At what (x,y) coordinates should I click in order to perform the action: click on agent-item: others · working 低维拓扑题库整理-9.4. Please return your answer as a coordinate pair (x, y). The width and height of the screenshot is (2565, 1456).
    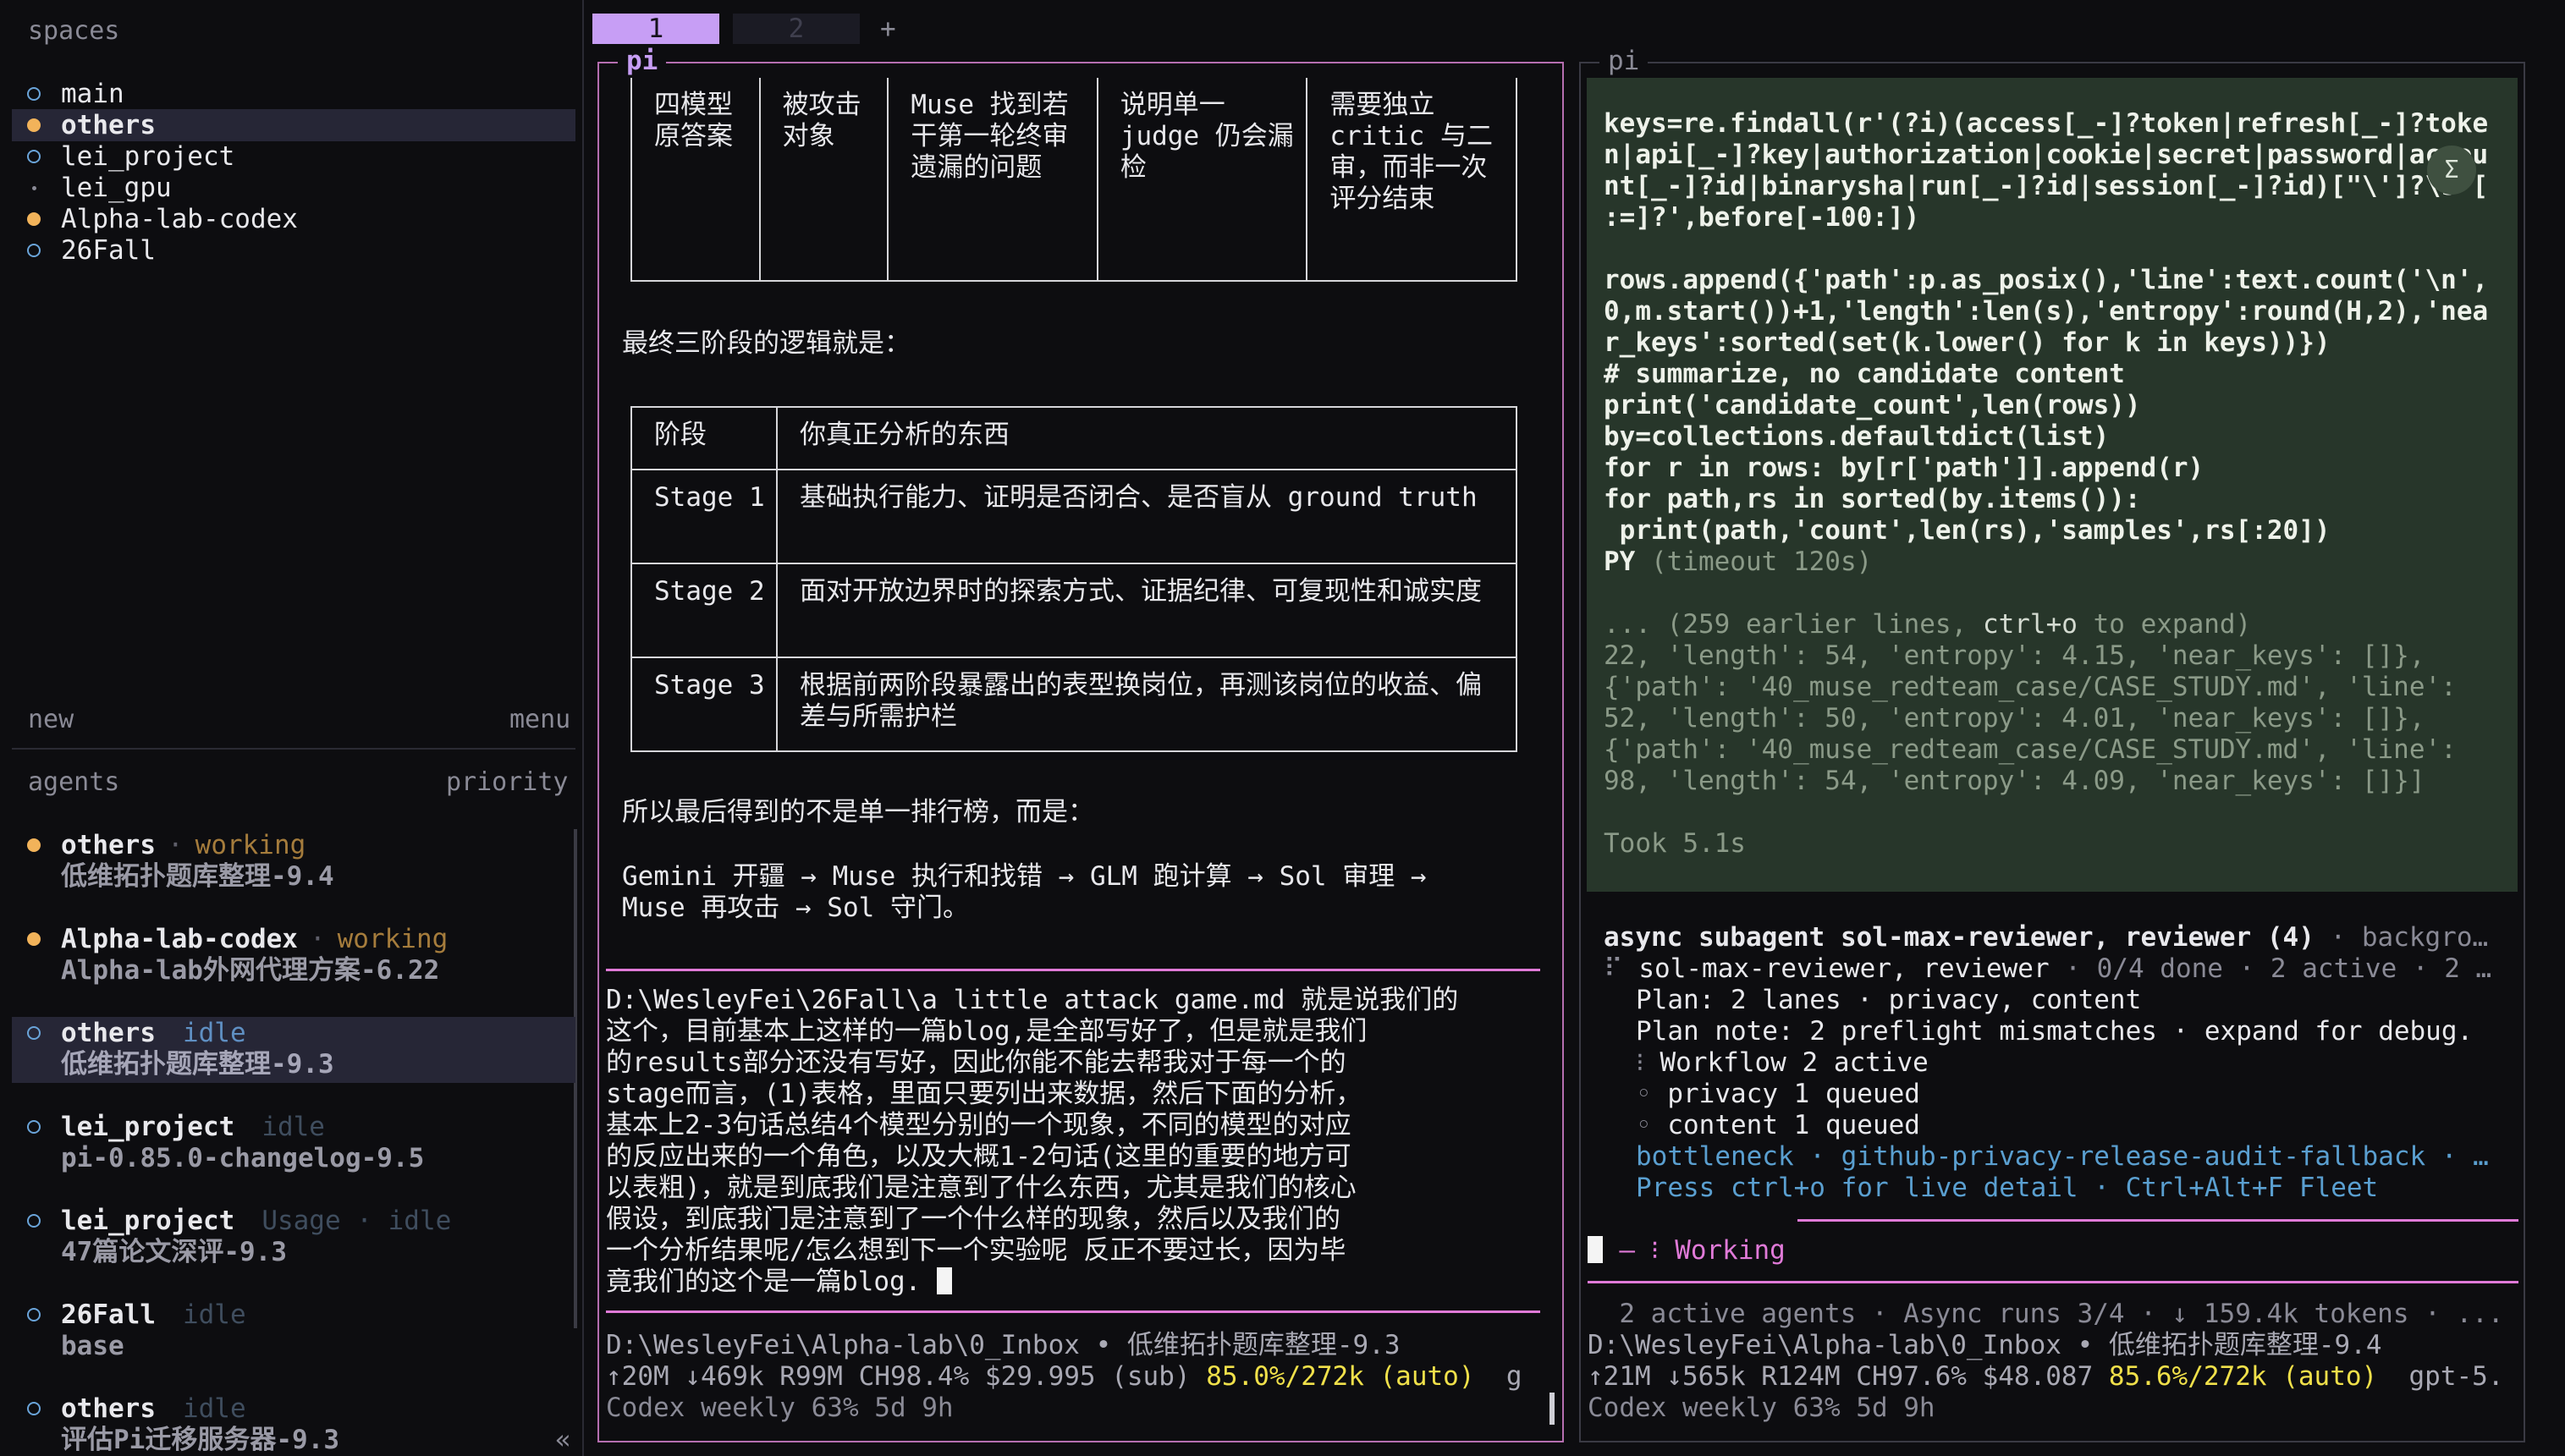
    Looking at the image, I should click on (293, 862).